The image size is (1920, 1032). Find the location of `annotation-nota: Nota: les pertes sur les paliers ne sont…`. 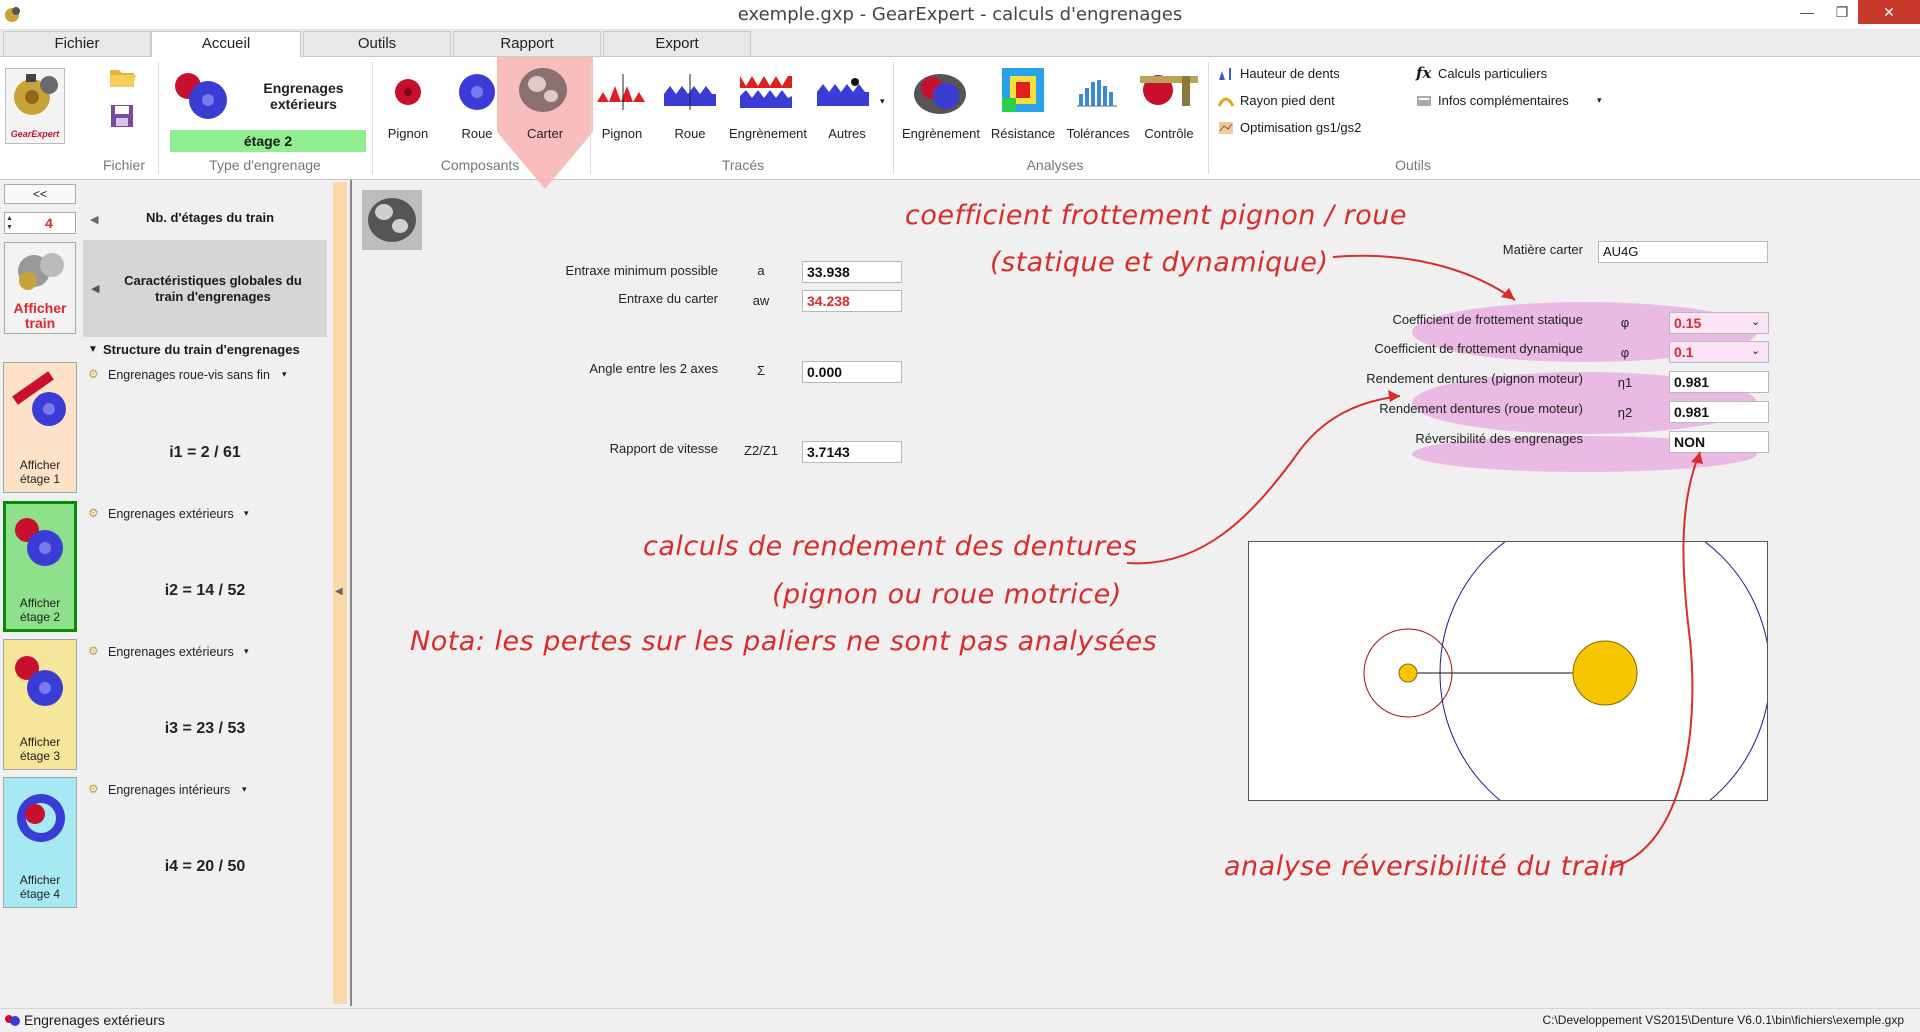

annotation-nota: Nota: les pertes sur les paliers ne sont… is located at coordinates (784, 641).